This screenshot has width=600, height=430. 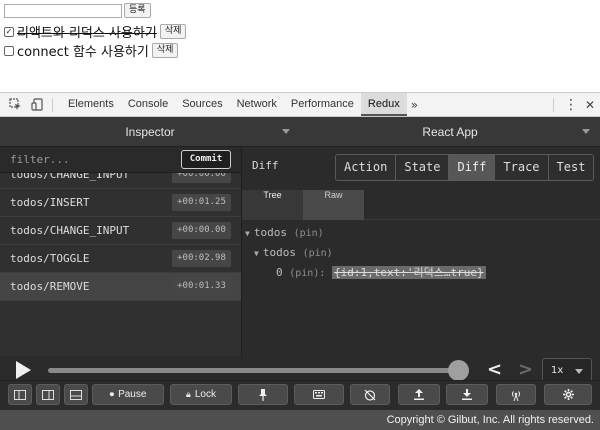 What do you see at coordinates (20, 394) in the screenshot?
I see `layout-left-button` at bounding box center [20, 394].